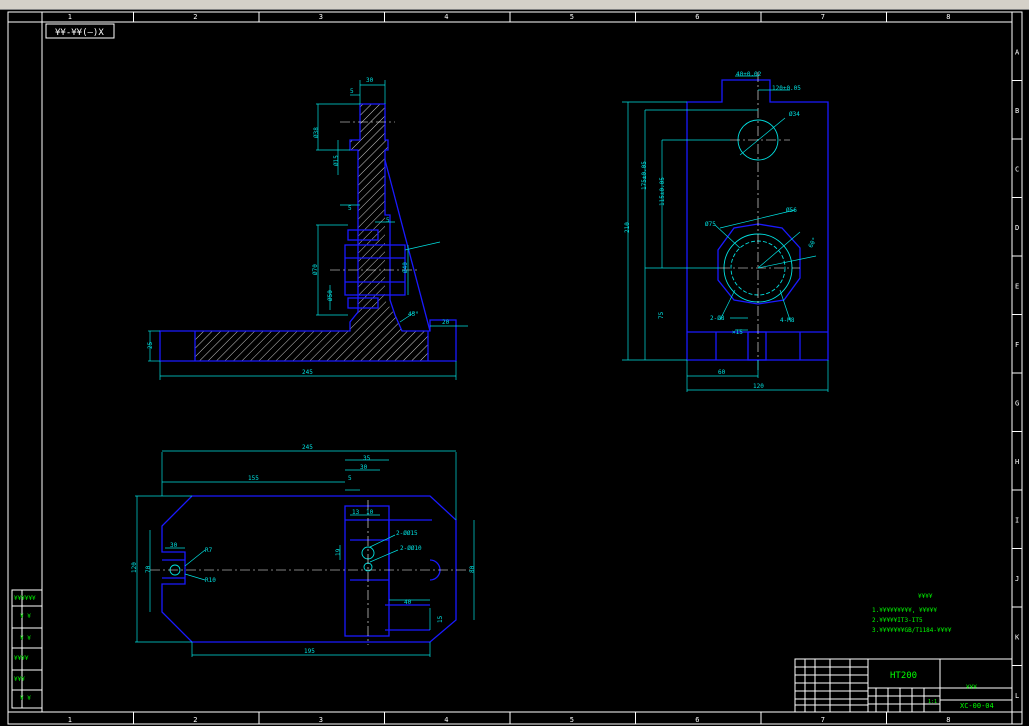 This screenshot has width=1029, height=726. I want to click on top-dim-155: 155, so click(253, 478).